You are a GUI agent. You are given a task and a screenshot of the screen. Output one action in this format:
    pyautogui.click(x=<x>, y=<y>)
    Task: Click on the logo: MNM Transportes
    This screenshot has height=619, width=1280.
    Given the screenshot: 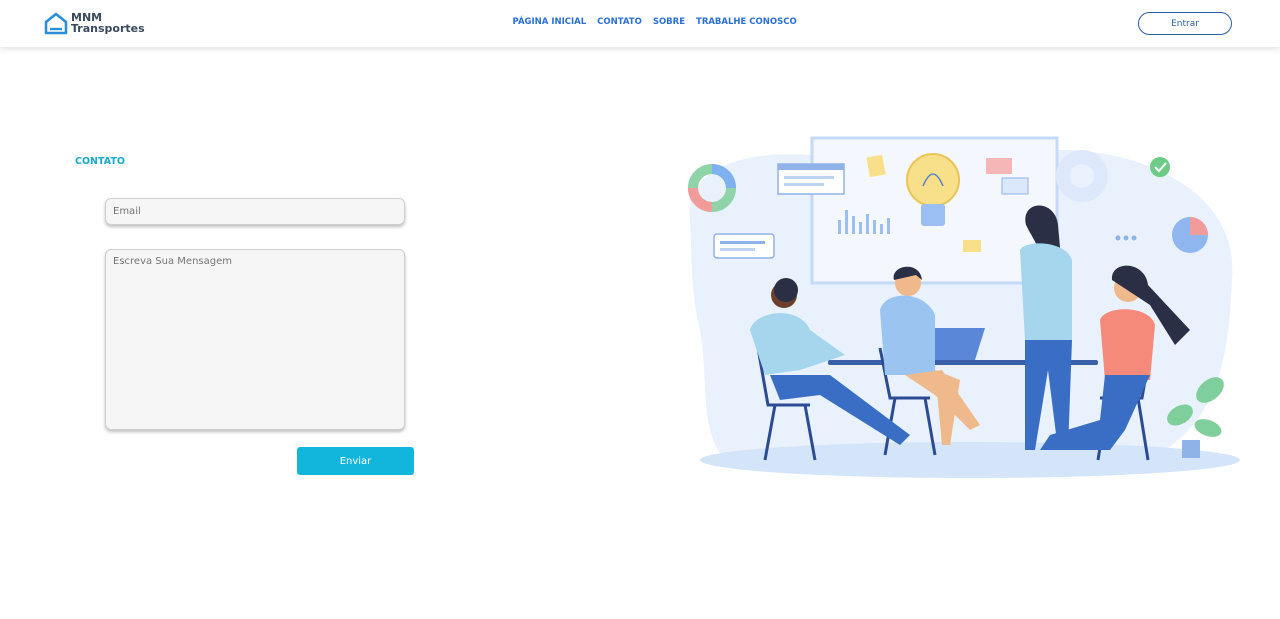 What is the action you would take?
    pyautogui.click(x=94, y=23)
    